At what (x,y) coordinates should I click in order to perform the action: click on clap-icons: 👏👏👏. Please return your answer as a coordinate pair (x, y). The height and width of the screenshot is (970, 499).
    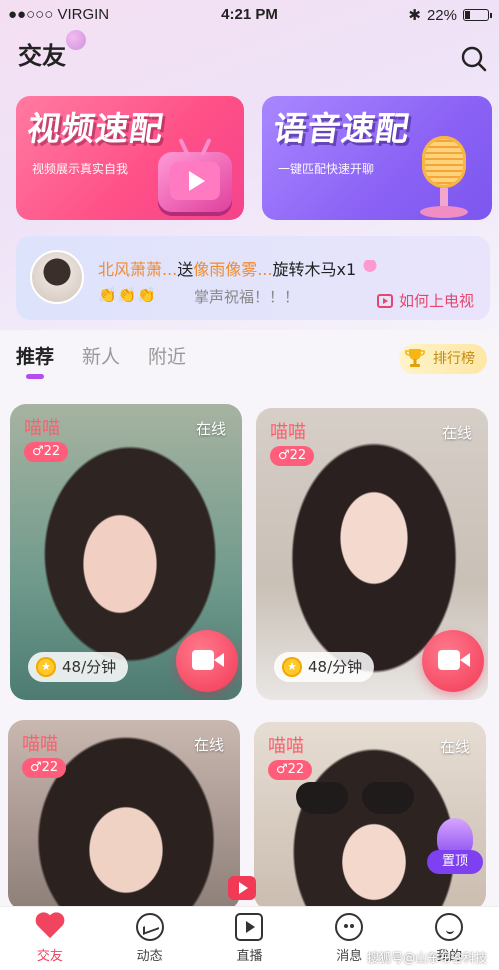
    Looking at the image, I should click on (128, 295).